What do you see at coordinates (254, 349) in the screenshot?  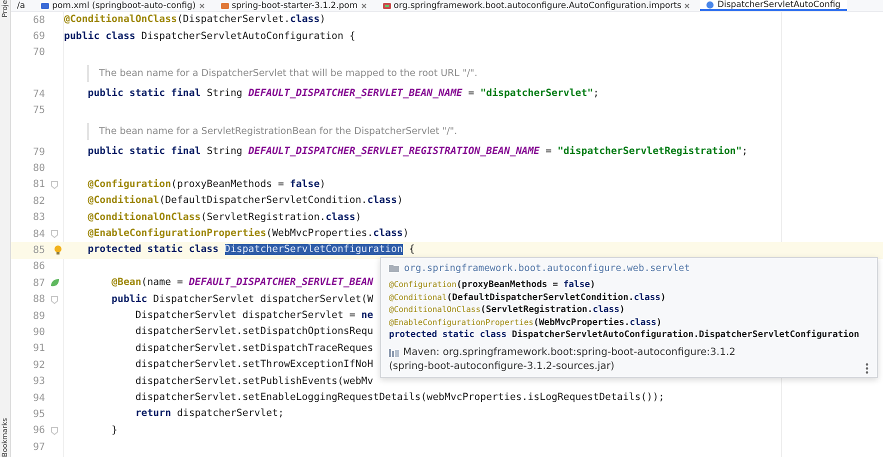 I see `code-line: dispatcherServlet.setDispatchTraceReques` at bounding box center [254, 349].